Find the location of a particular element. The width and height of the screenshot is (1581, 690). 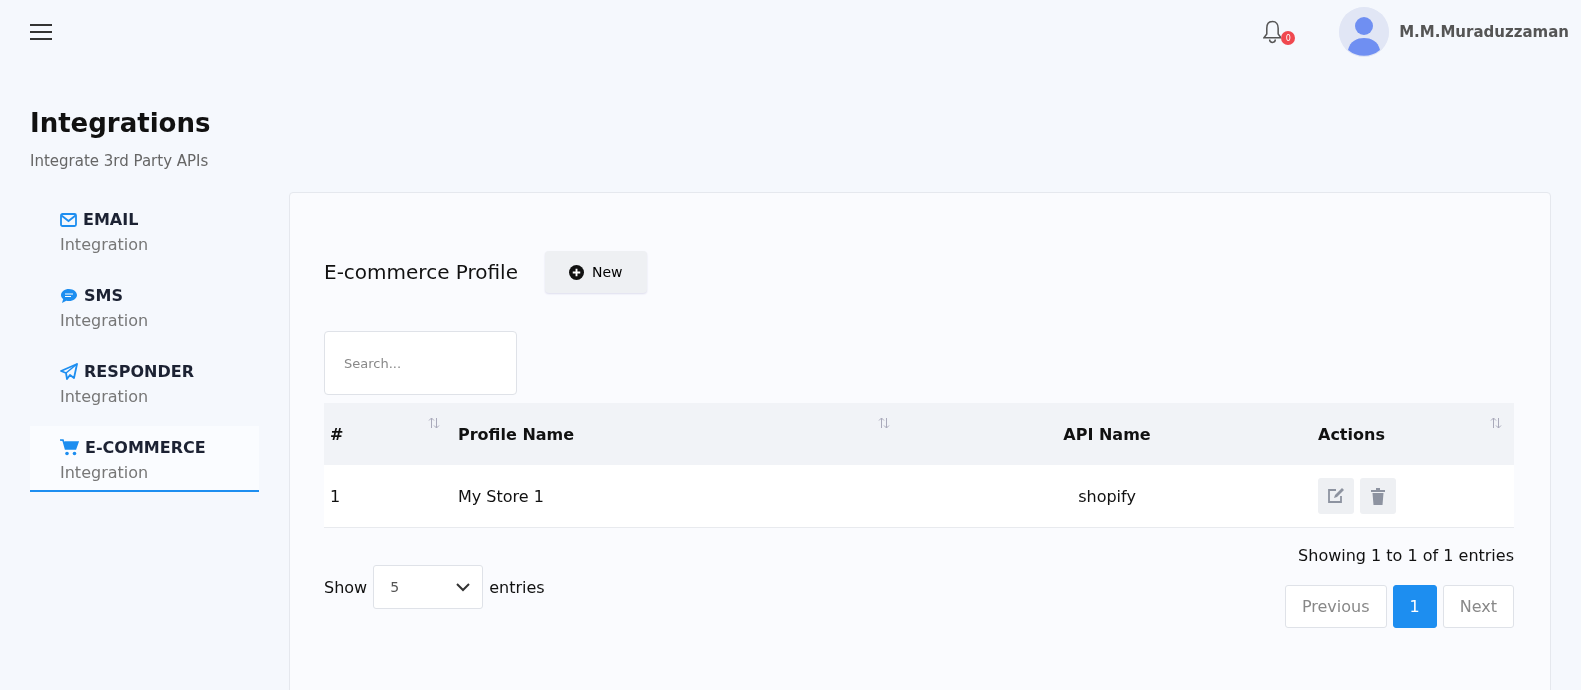

page-title: Integrations is located at coordinates (121, 123).